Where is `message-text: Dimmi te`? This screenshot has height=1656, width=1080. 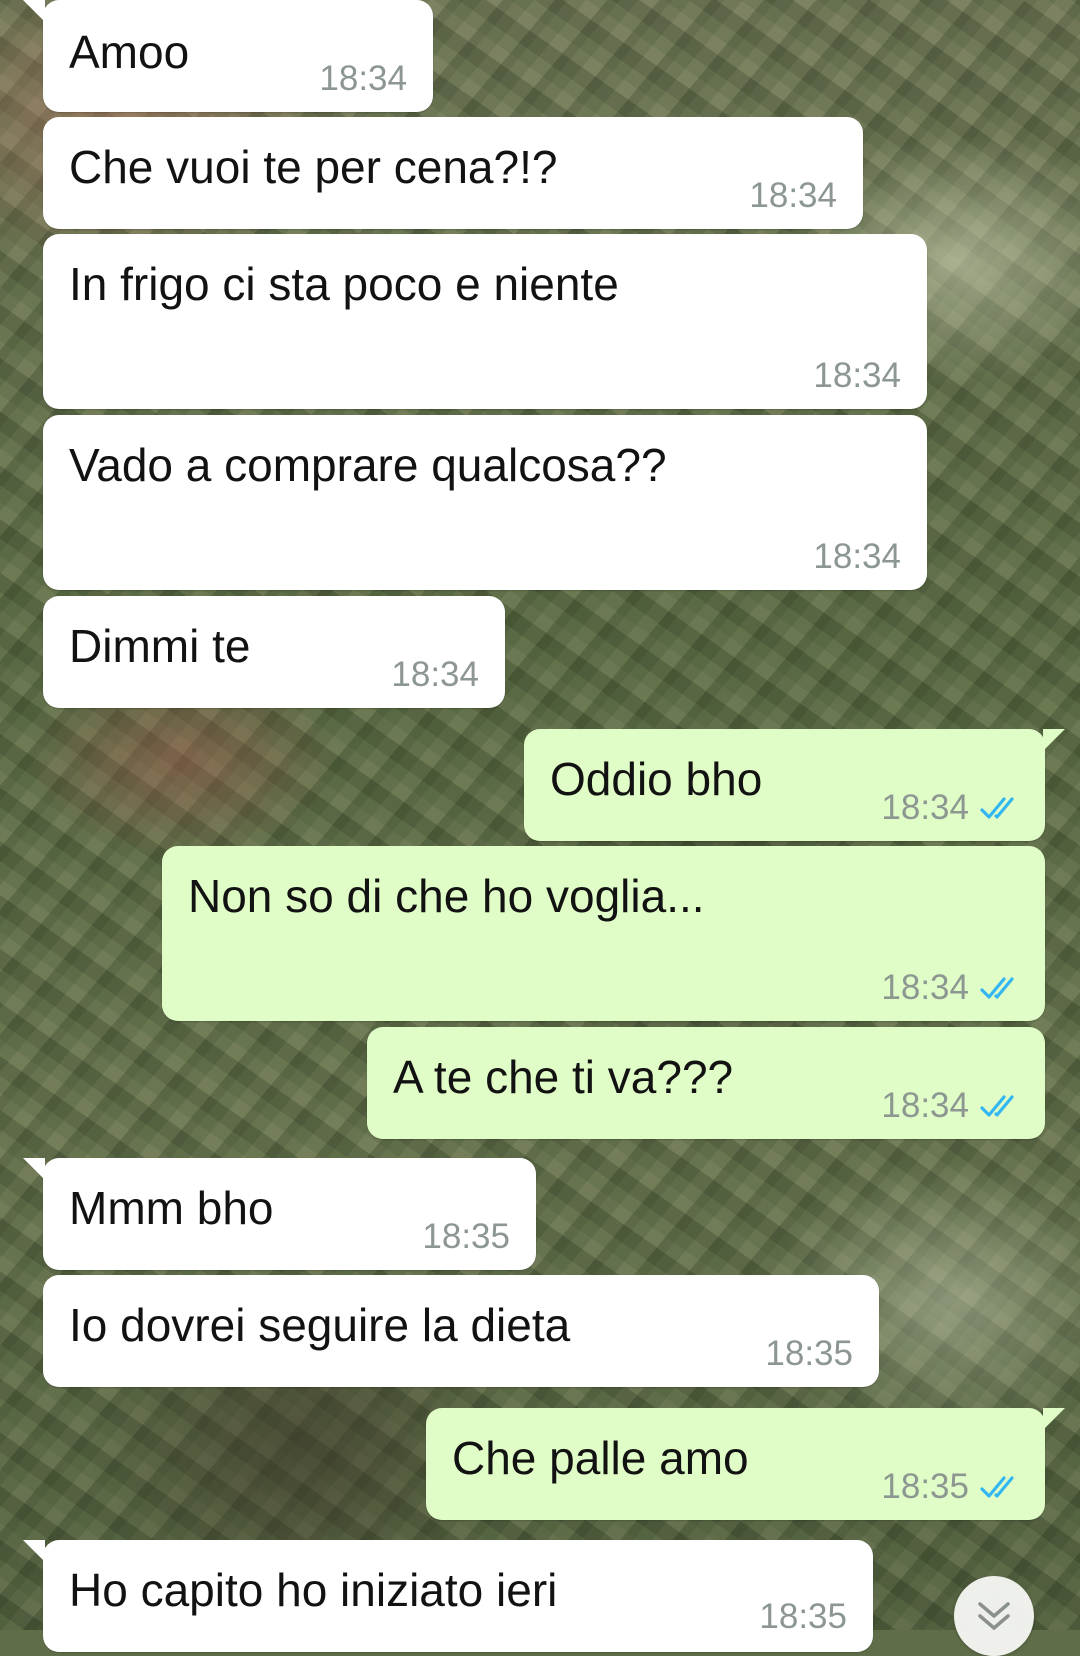 message-text: Dimmi te is located at coordinates (160, 646).